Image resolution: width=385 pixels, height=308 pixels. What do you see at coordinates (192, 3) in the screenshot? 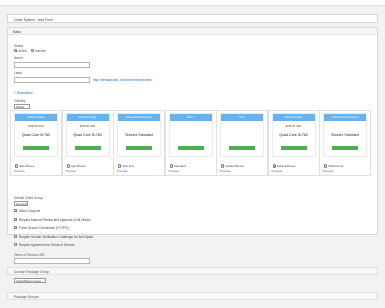
I see `top-bar` at bounding box center [192, 3].